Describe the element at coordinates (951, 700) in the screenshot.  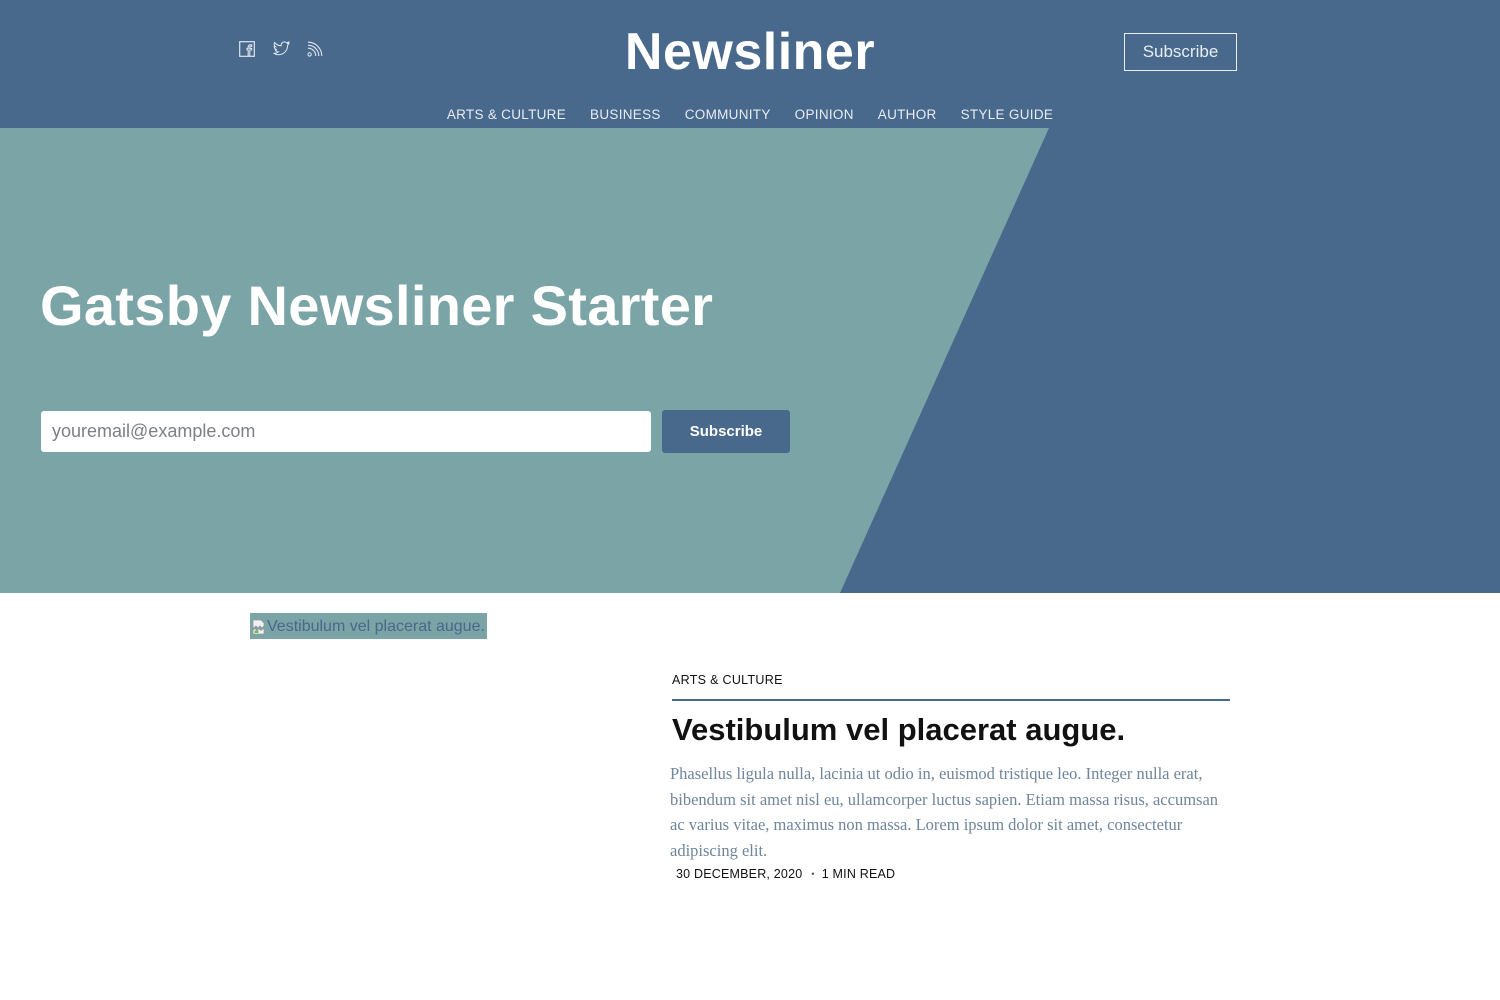
I see `divider` at that location.